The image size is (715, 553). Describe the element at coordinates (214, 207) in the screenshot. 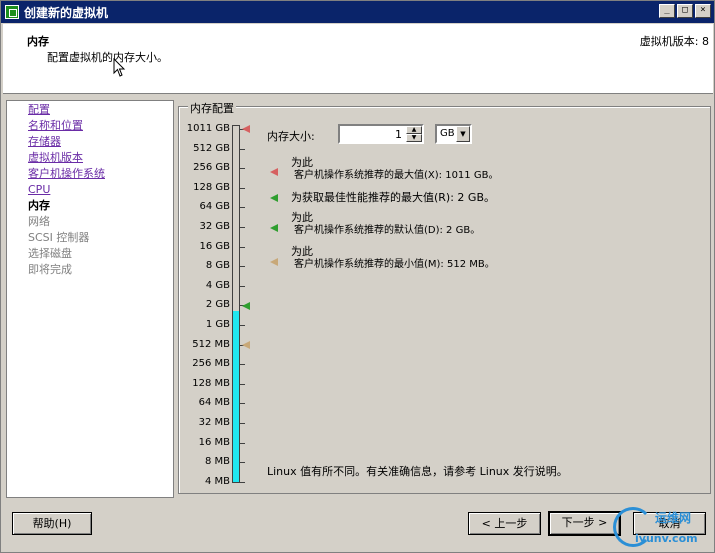

I see `scale-tick-label: 64 GB` at that location.